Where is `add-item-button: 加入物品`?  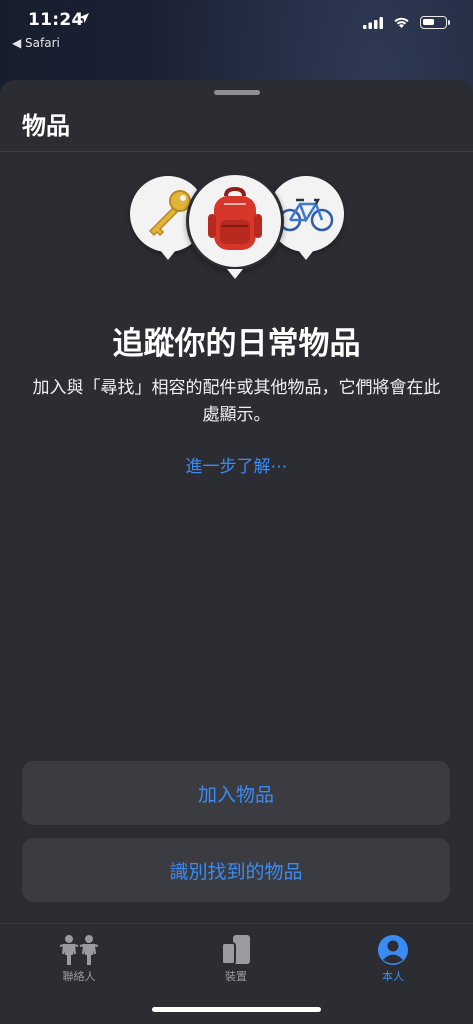
add-item-button: 加入物品 is located at coordinates (236, 793).